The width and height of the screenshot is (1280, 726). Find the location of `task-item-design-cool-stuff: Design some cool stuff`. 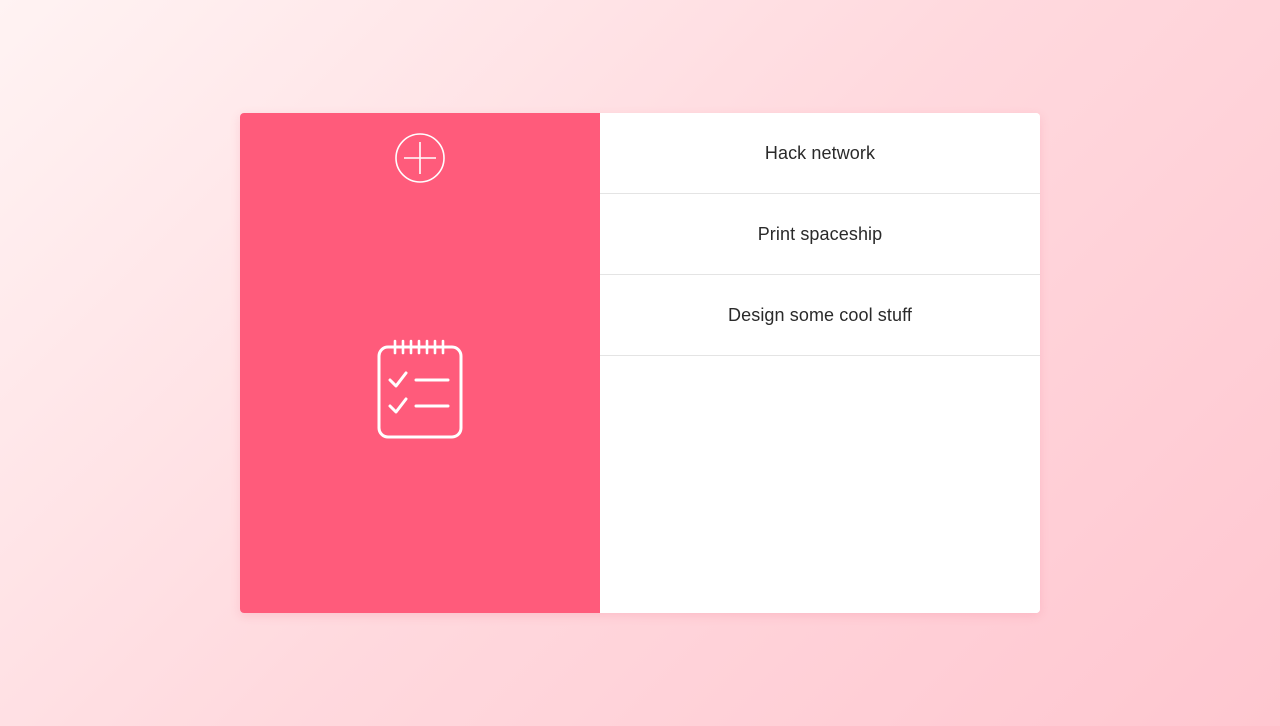

task-item-design-cool-stuff: Design some cool stuff is located at coordinates (820, 315).